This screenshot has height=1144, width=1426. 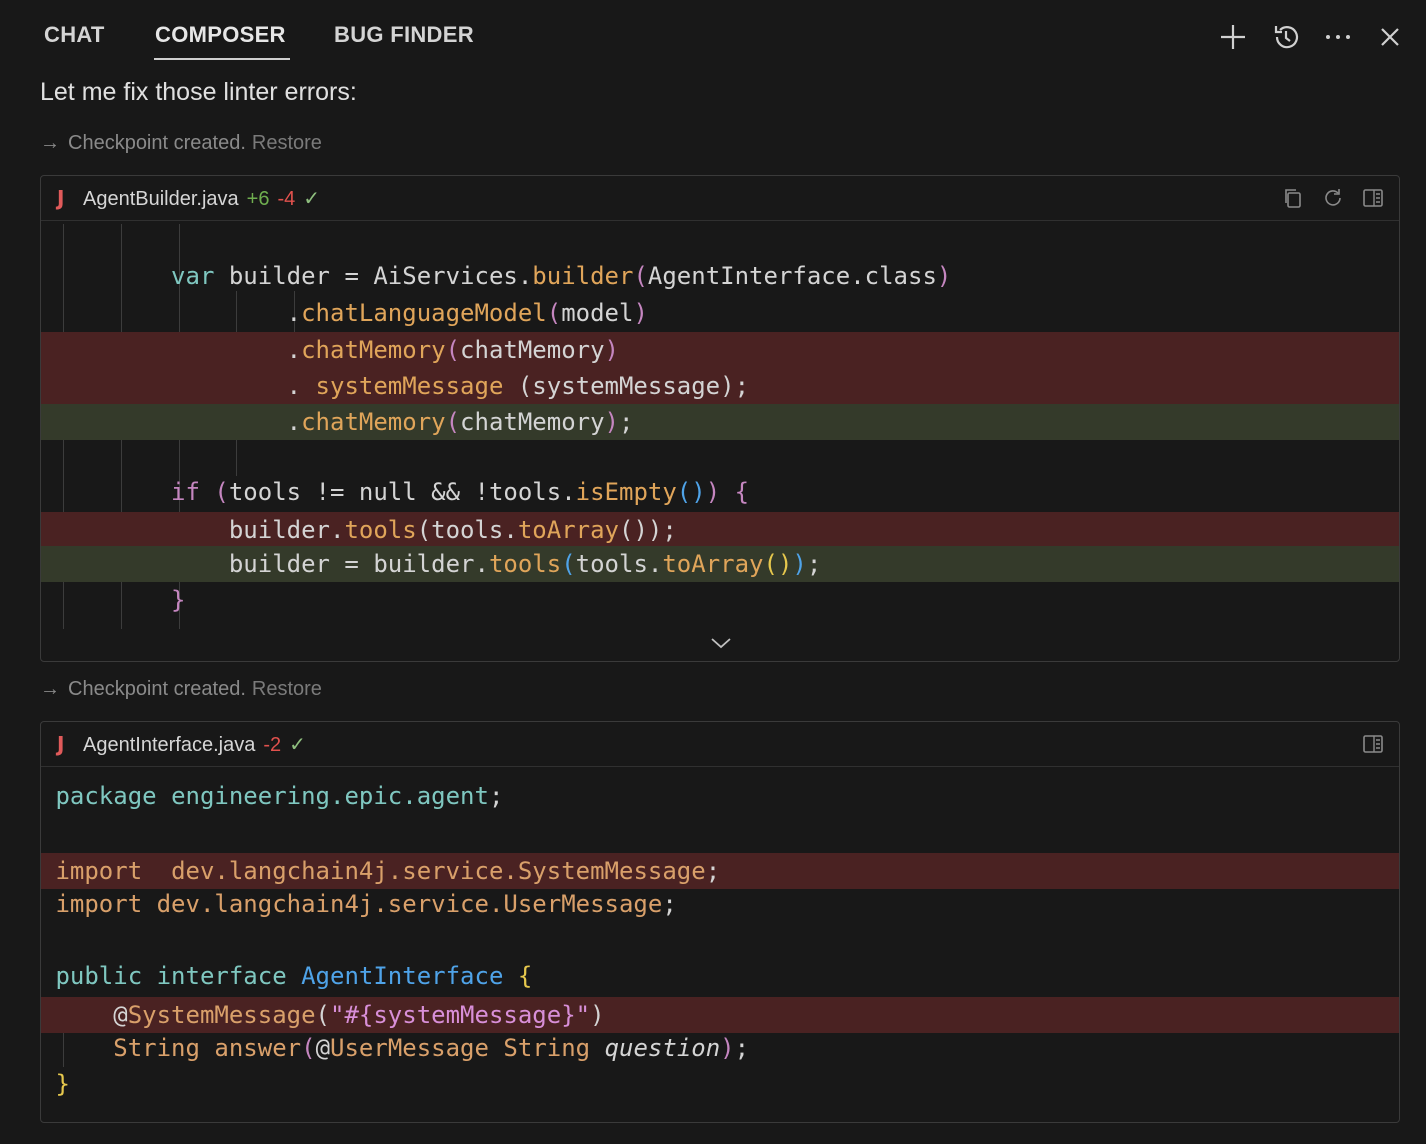 I want to click on file-name: AgentBuilder.java +6 -4 ✓, so click(x=201, y=198).